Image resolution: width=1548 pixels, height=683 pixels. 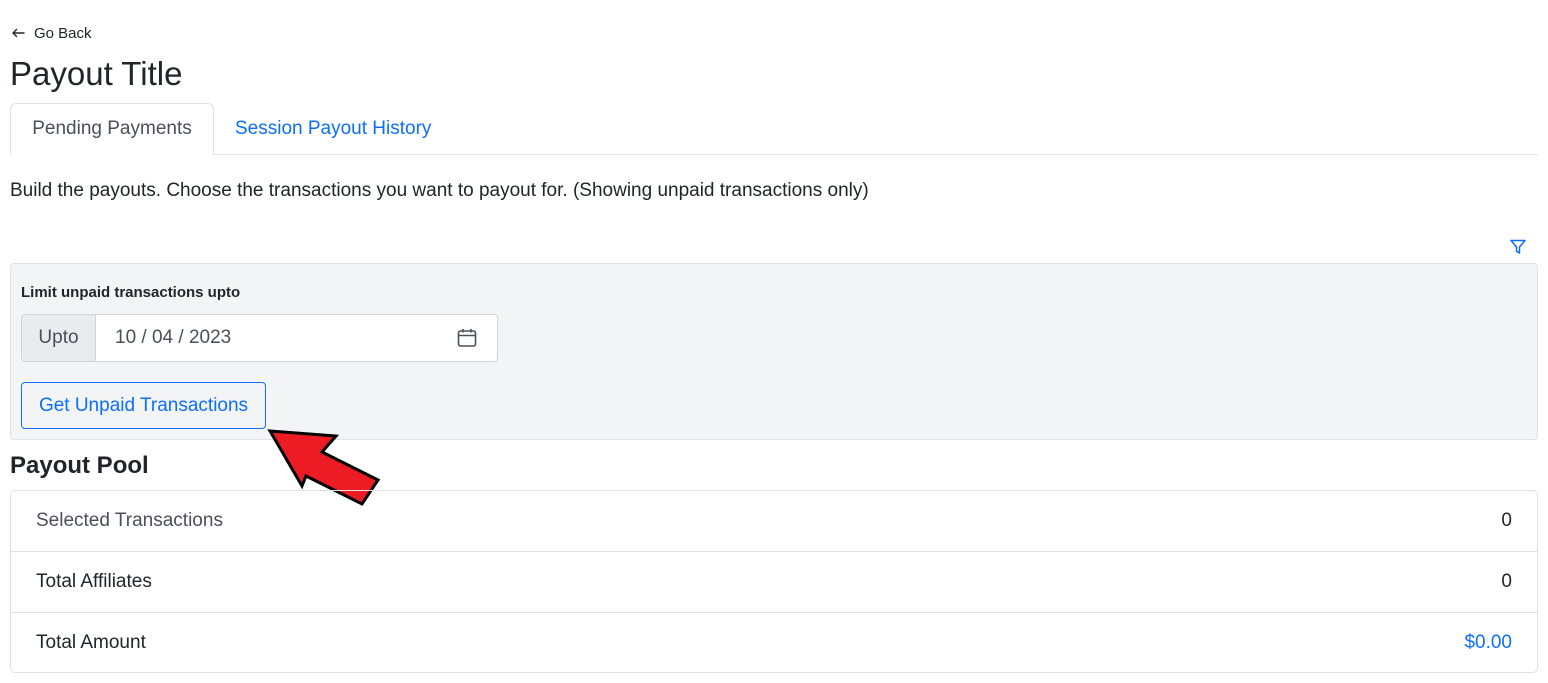 I want to click on calendar-icon, so click(x=467, y=338).